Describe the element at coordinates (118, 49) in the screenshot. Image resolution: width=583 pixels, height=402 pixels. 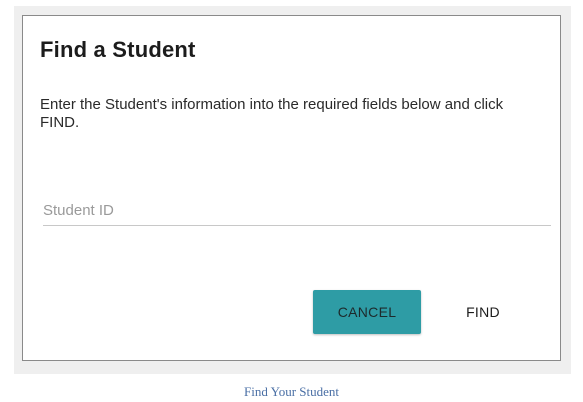
I see `dialog-title: Find a Student` at that location.